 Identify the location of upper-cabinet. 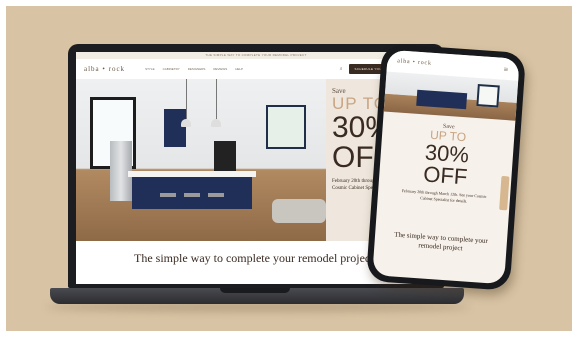
(175, 128).